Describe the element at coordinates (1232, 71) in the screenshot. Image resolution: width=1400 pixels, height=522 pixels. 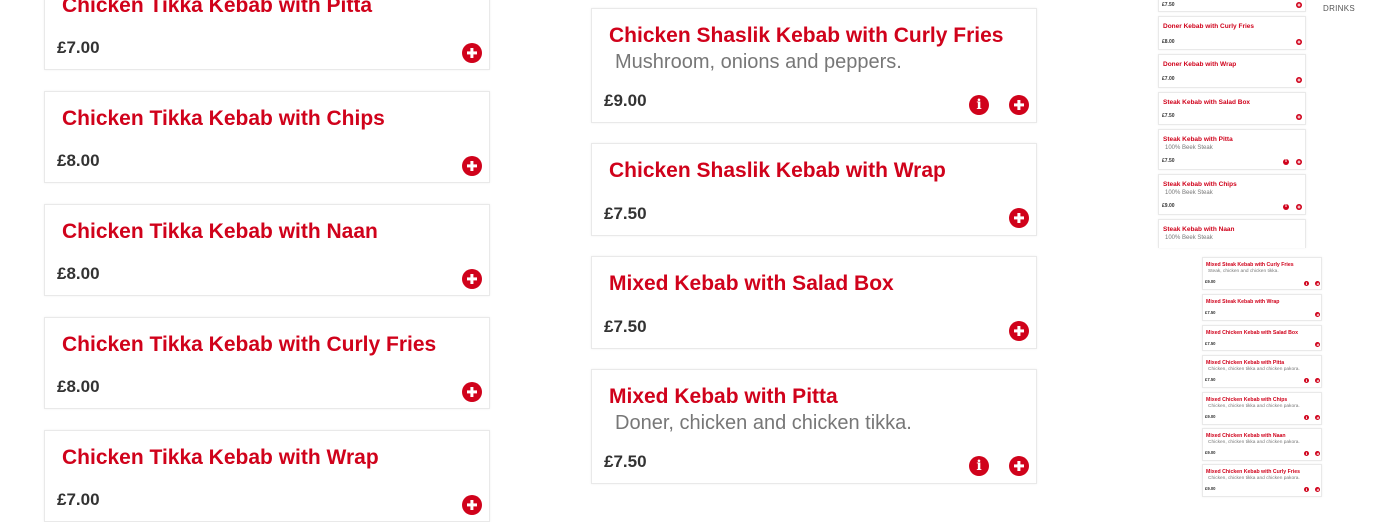
I see `menu-item-card: Doner Kebab with Wrap £7.00` at that location.